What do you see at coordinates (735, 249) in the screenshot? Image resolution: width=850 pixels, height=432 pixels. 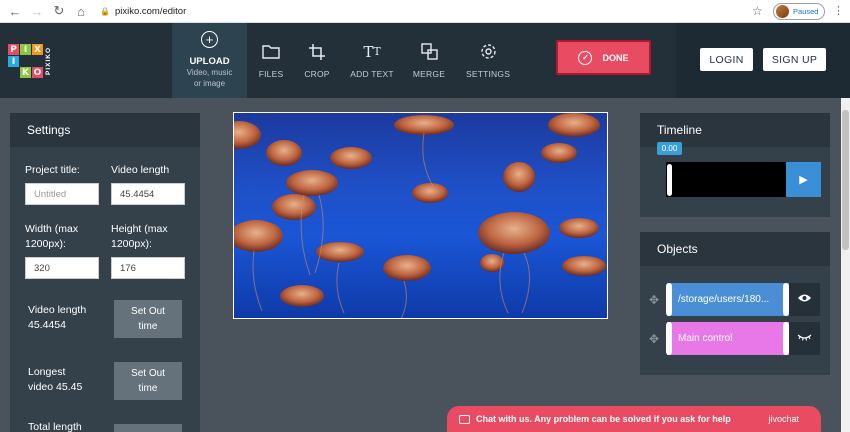 I see `objects-title: Objects` at bounding box center [735, 249].